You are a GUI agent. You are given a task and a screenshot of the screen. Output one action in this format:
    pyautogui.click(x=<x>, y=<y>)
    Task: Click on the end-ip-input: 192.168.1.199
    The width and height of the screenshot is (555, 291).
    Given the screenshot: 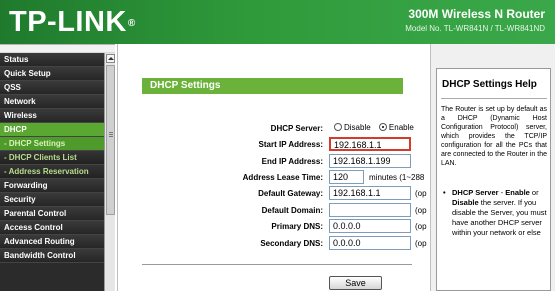 What is the action you would take?
    pyautogui.click(x=370, y=161)
    